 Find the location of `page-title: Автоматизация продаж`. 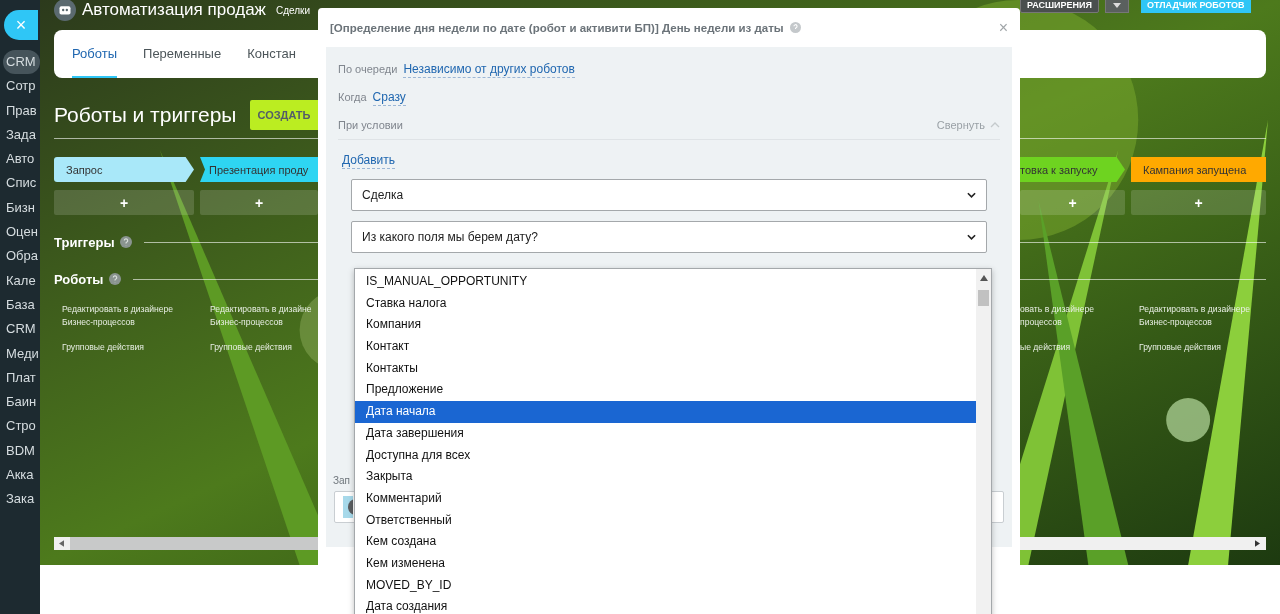

page-title: Автоматизация продаж is located at coordinates (174, 10).